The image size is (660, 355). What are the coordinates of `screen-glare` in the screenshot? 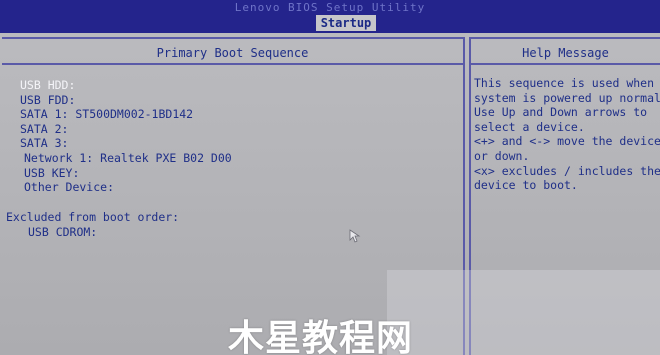 It's located at (523, 312).